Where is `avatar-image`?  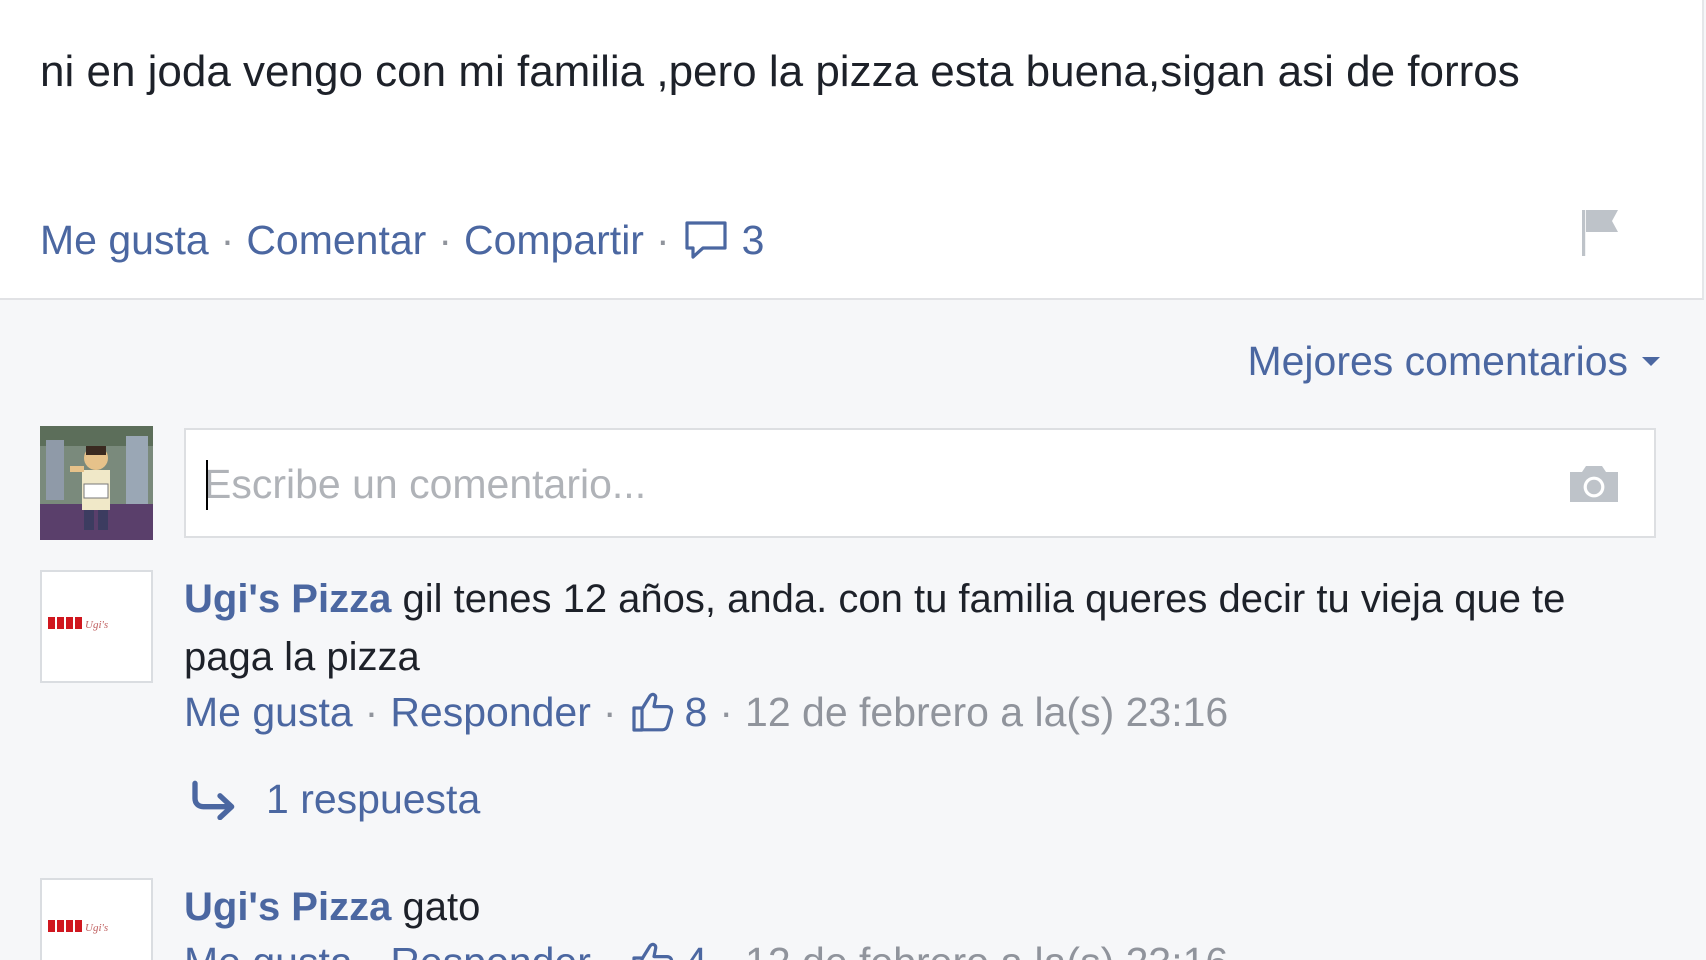 avatar-image is located at coordinates (96, 483).